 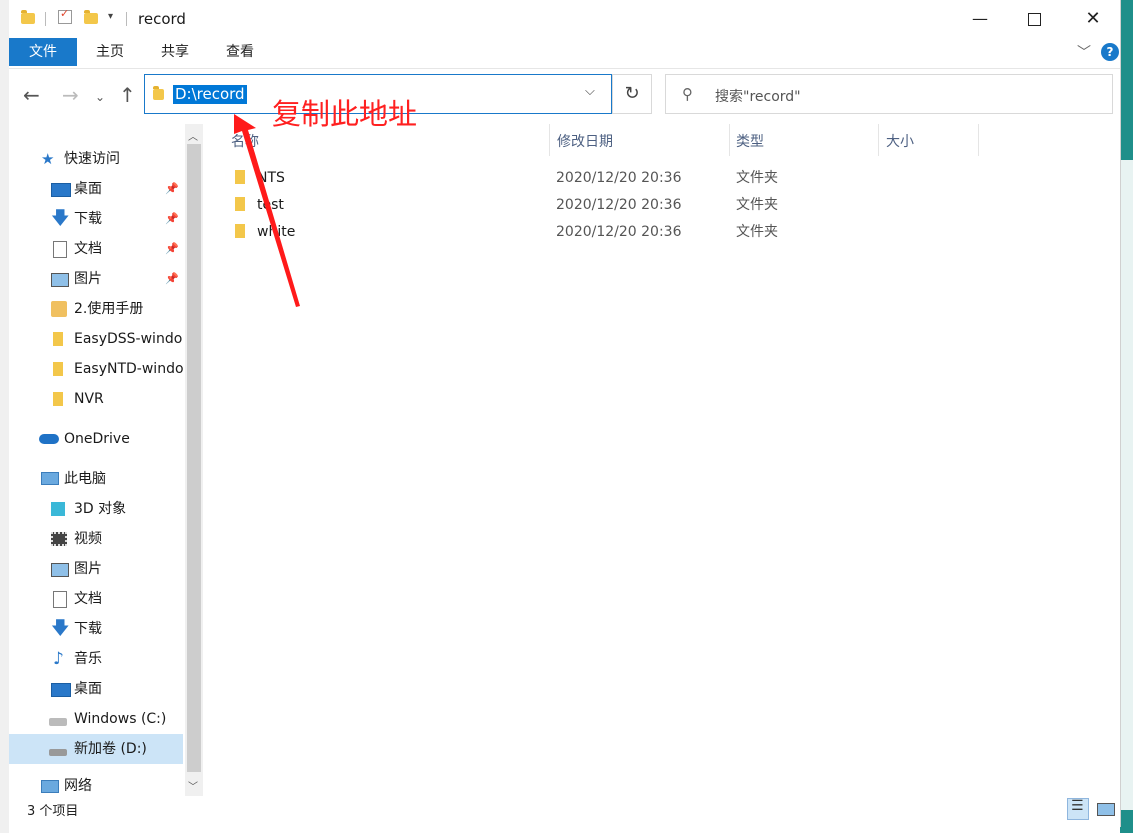 I want to click on annotation-text: 复制此地址, so click(x=345, y=114).